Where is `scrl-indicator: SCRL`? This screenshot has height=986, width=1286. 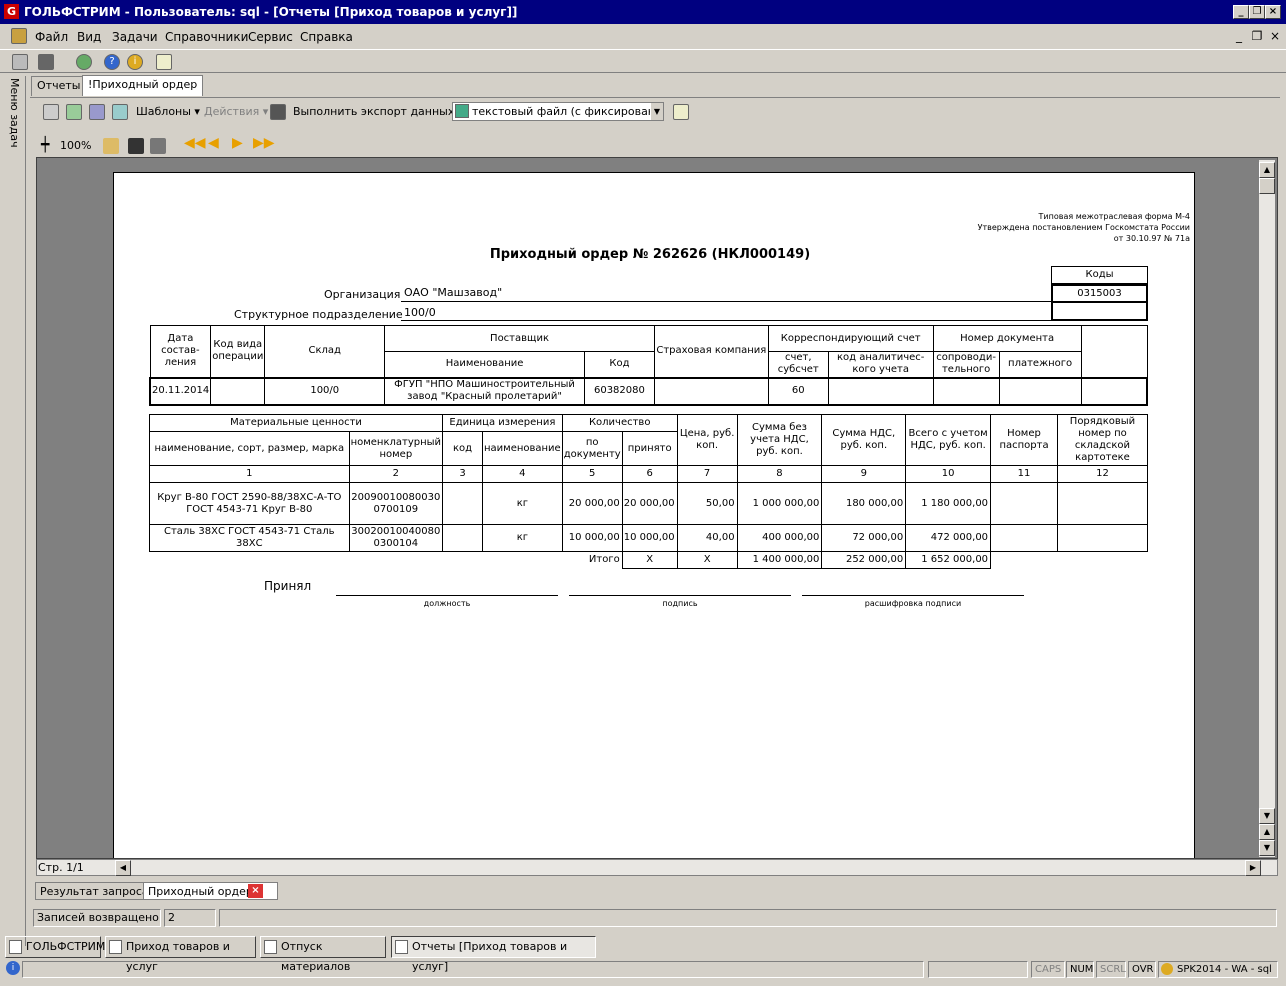
scrl-indicator: SCRL is located at coordinates (1111, 969).